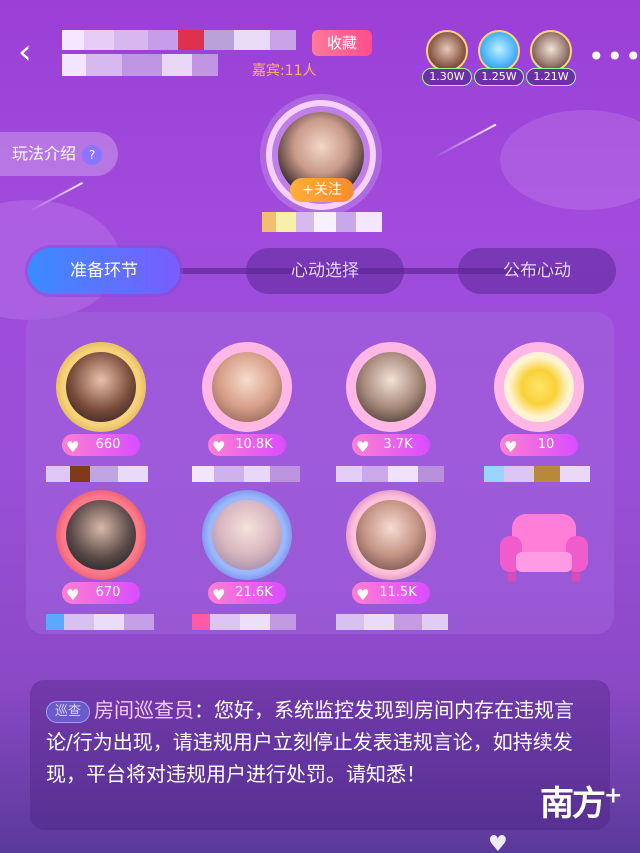  What do you see at coordinates (101, 593) in the screenshot?
I see `heart-value-badge: ♥ 670` at bounding box center [101, 593].